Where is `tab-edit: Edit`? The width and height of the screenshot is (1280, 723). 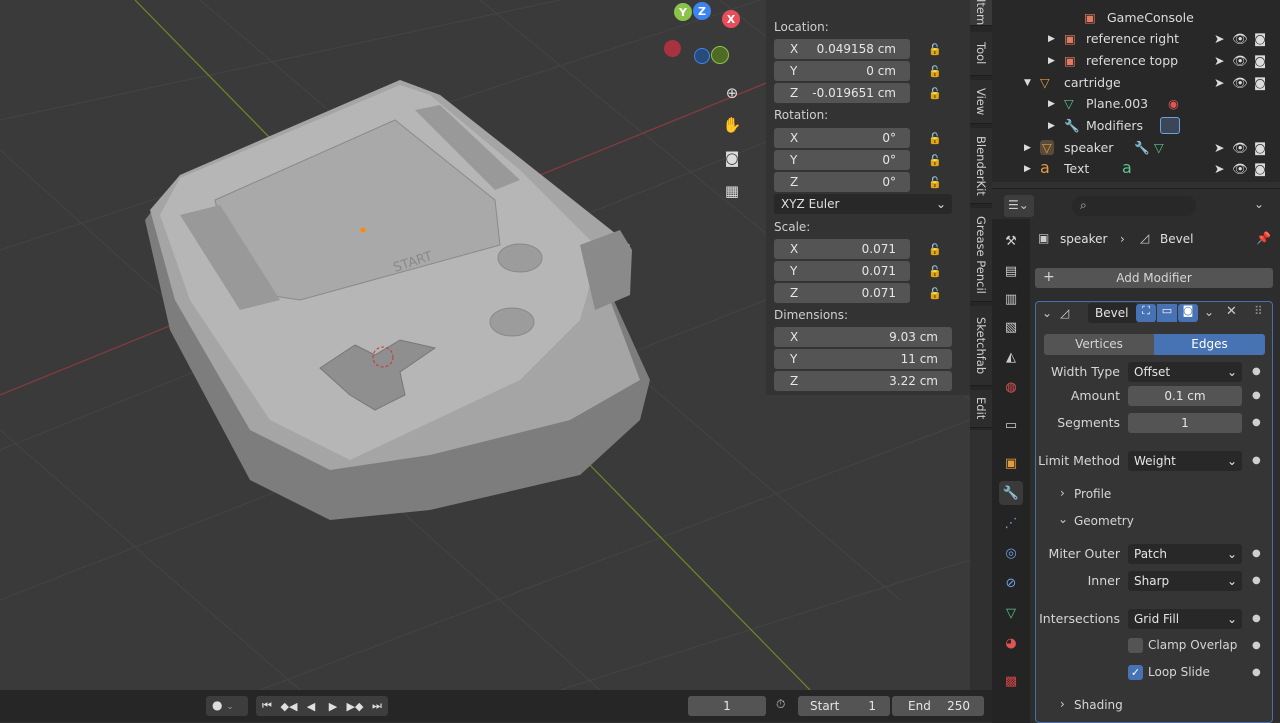 tab-edit: Edit is located at coordinates (981, 409).